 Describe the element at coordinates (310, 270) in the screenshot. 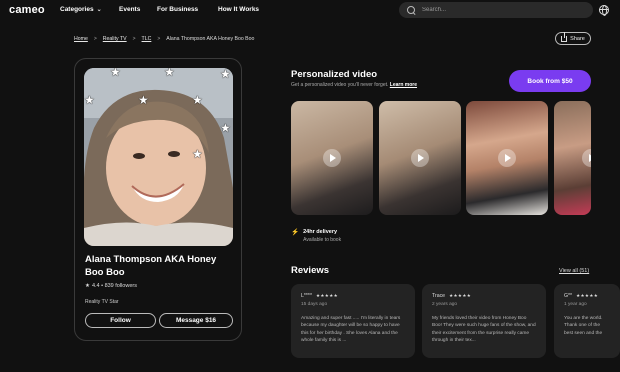

I see `reviews-title: Reviews` at that location.